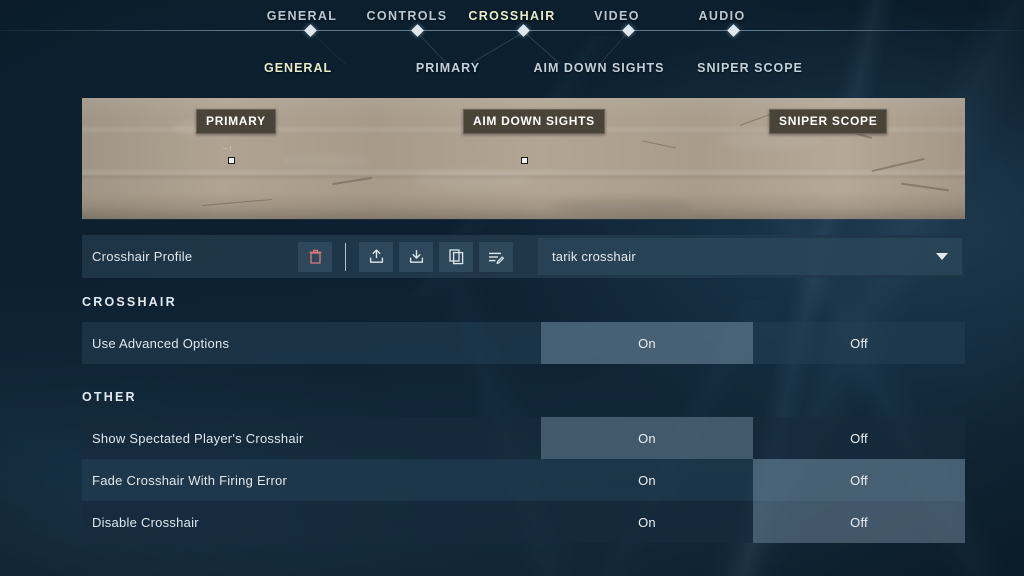 This screenshot has width=1024, height=576. I want to click on import-profile-button, so click(376, 256).